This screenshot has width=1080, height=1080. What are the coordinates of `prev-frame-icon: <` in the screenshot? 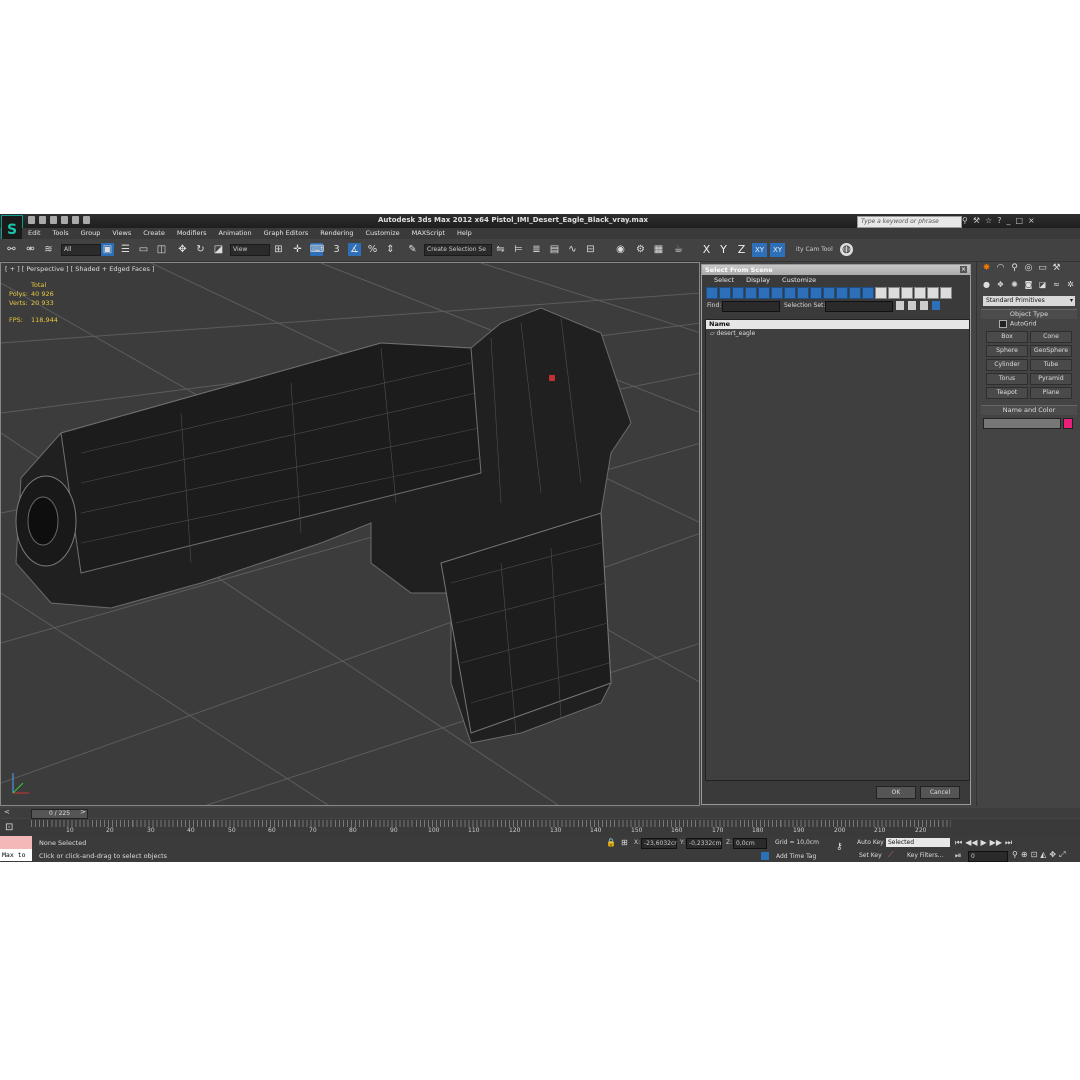 It's located at (7, 812).